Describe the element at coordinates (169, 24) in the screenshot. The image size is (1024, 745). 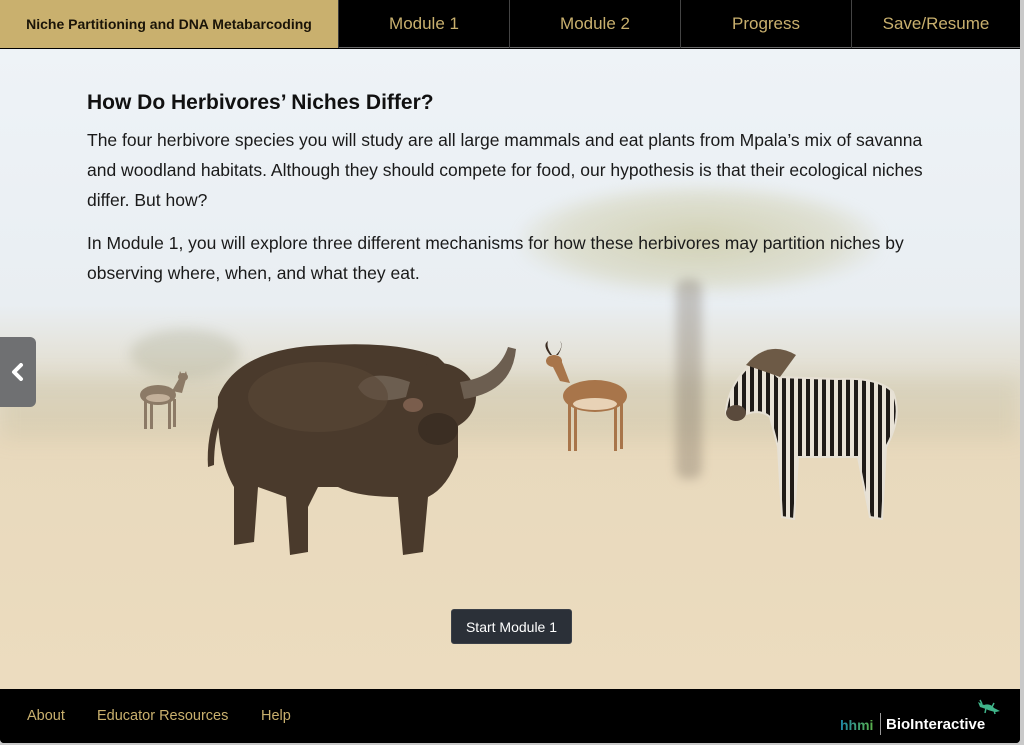
I see `course-title: Niche Partitioning and DNA Metabarcoding` at that location.